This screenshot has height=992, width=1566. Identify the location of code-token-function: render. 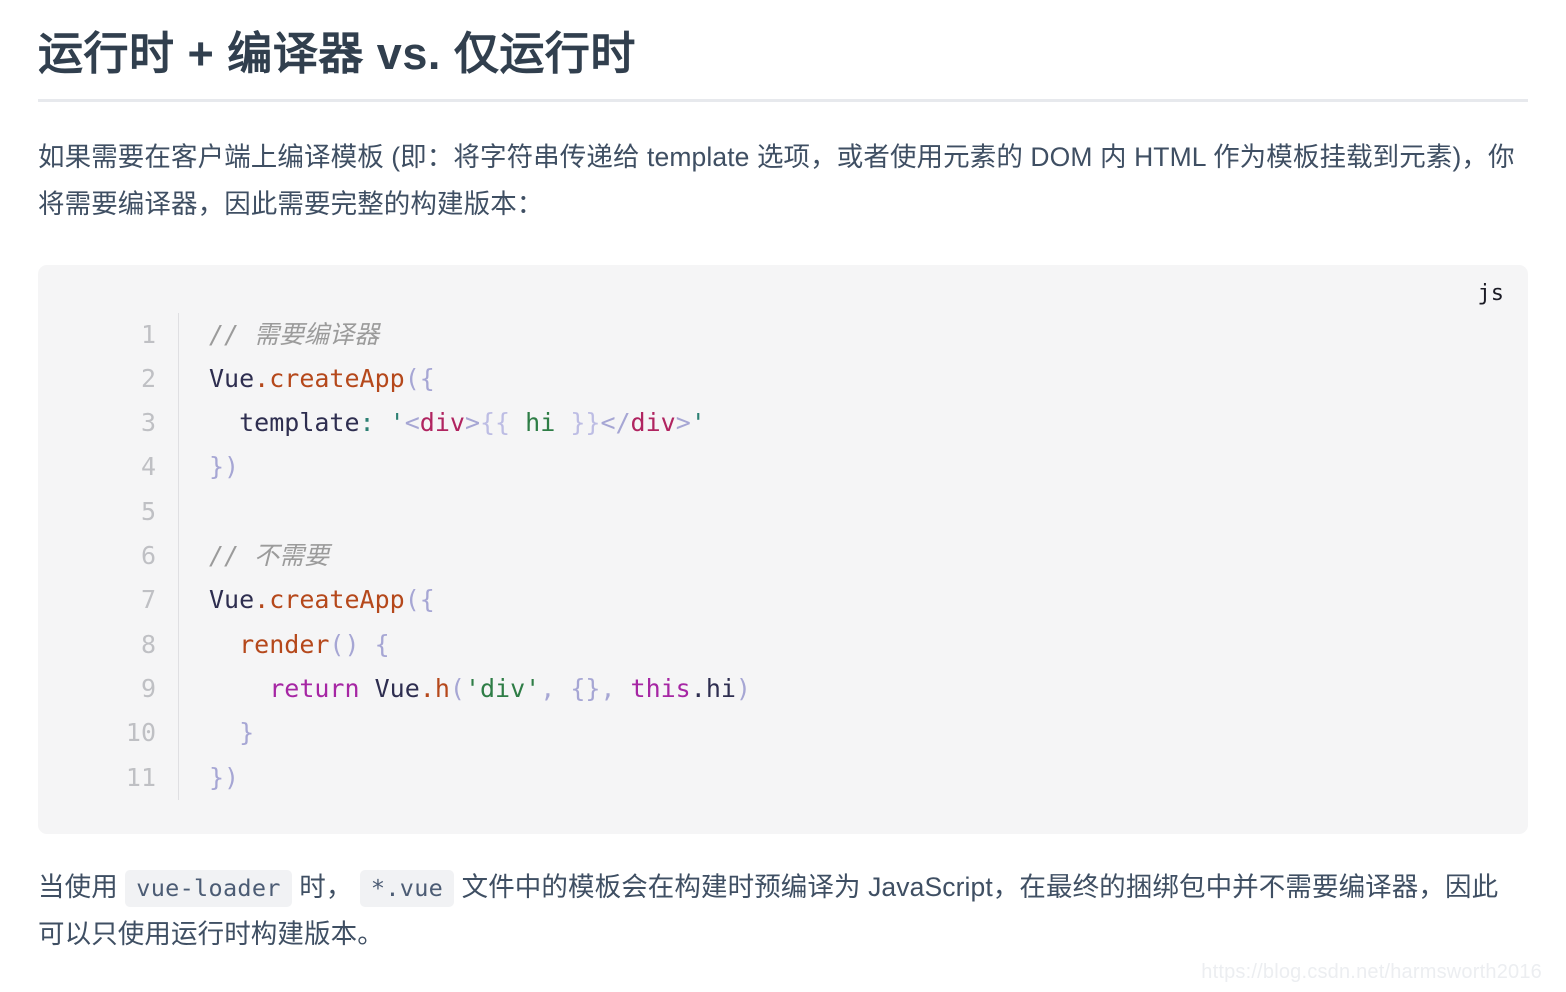
(284, 644).